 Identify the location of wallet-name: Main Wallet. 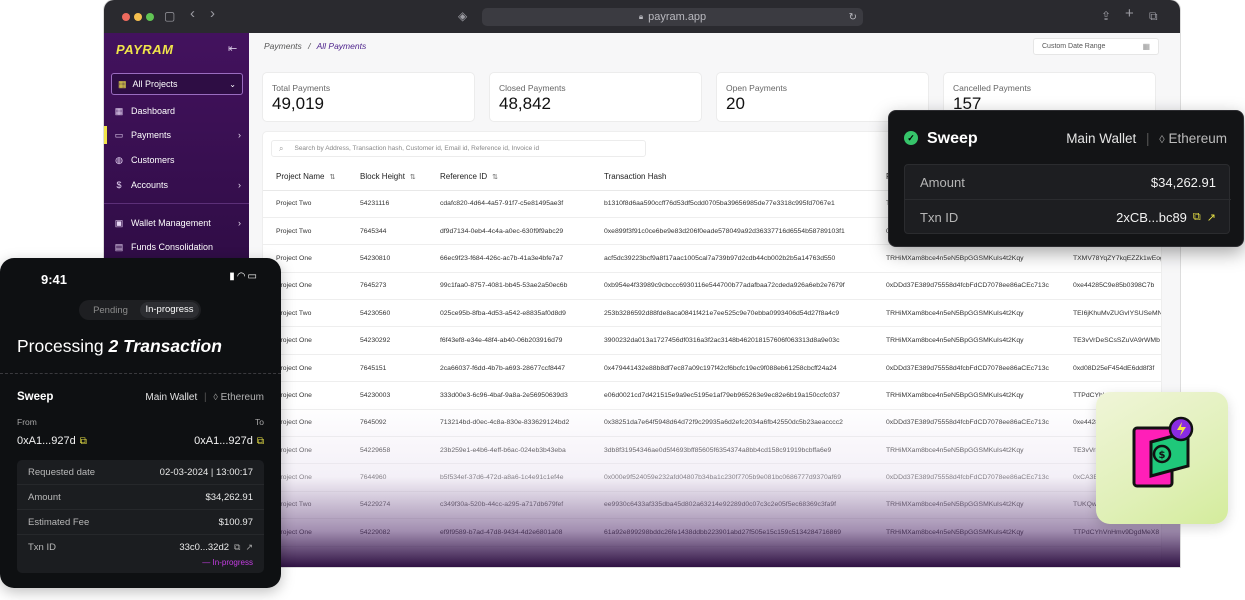
(171, 397).